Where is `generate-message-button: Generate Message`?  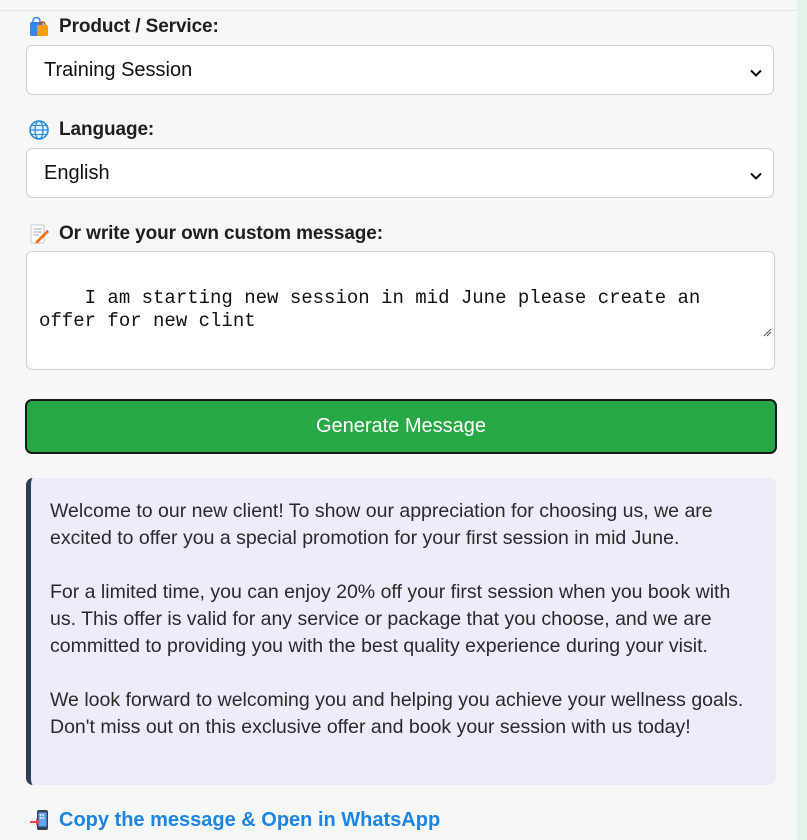
generate-message-button: Generate Message is located at coordinates (401, 426).